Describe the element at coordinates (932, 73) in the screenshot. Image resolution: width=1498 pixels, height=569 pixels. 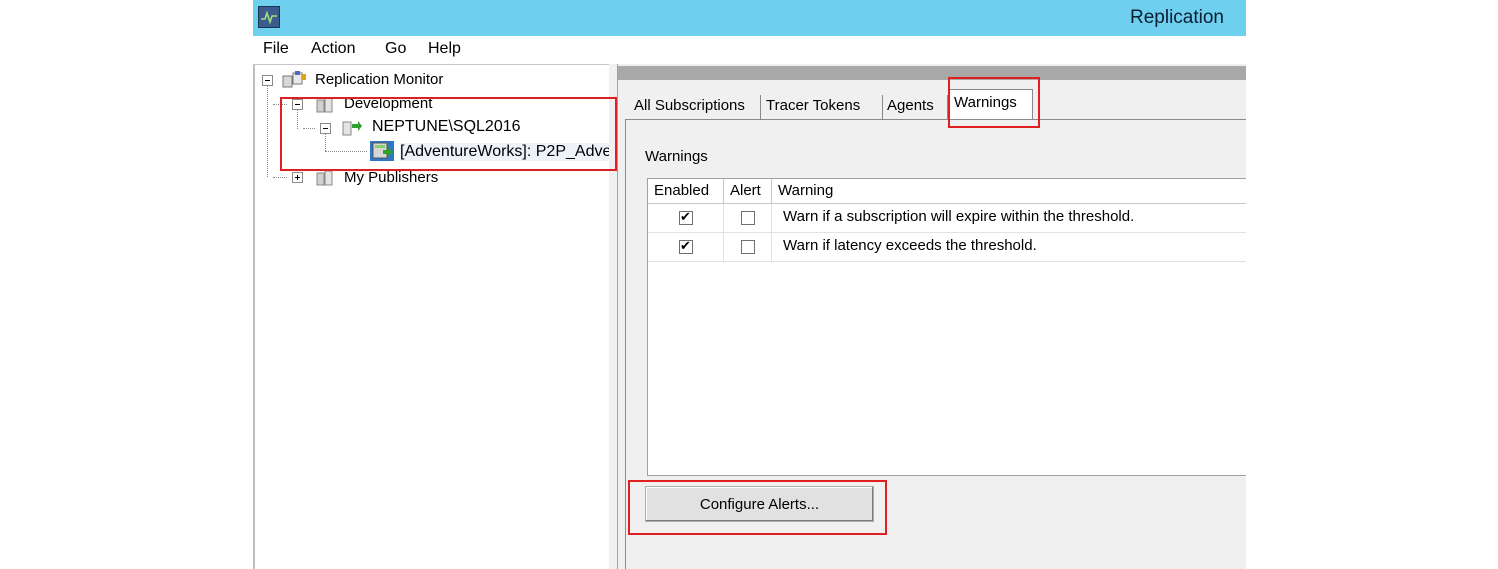
I see `details-header-bar` at that location.